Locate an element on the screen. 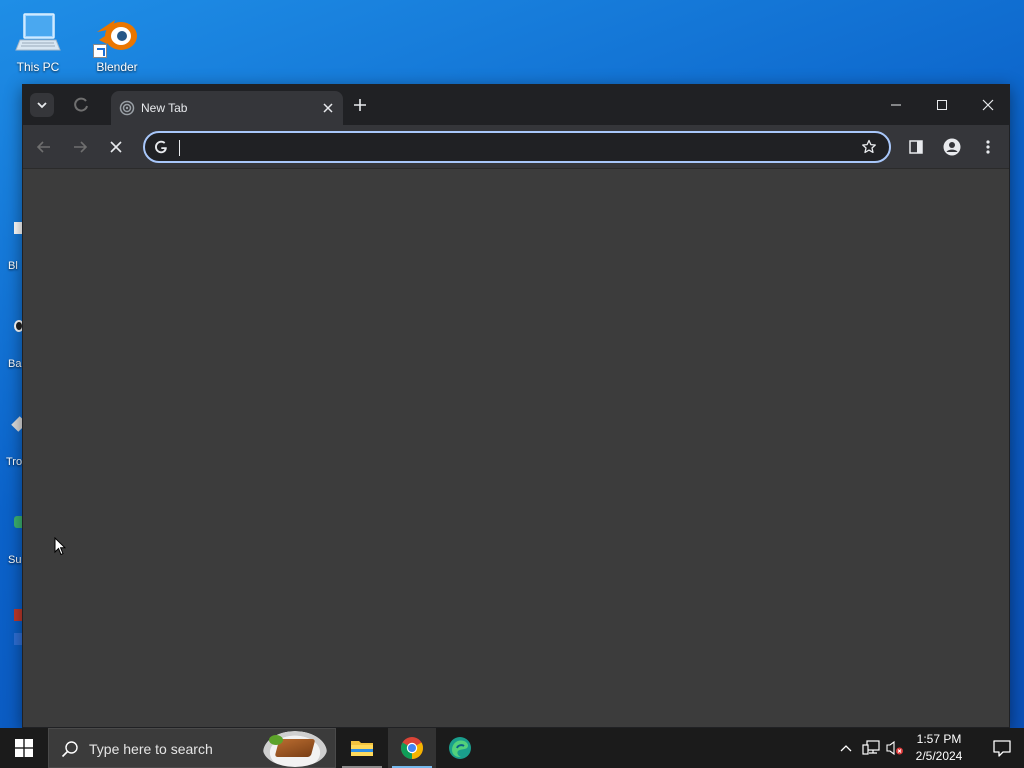 The height and width of the screenshot is (768, 1024). close-window-button is located at coordinates (988, 105).